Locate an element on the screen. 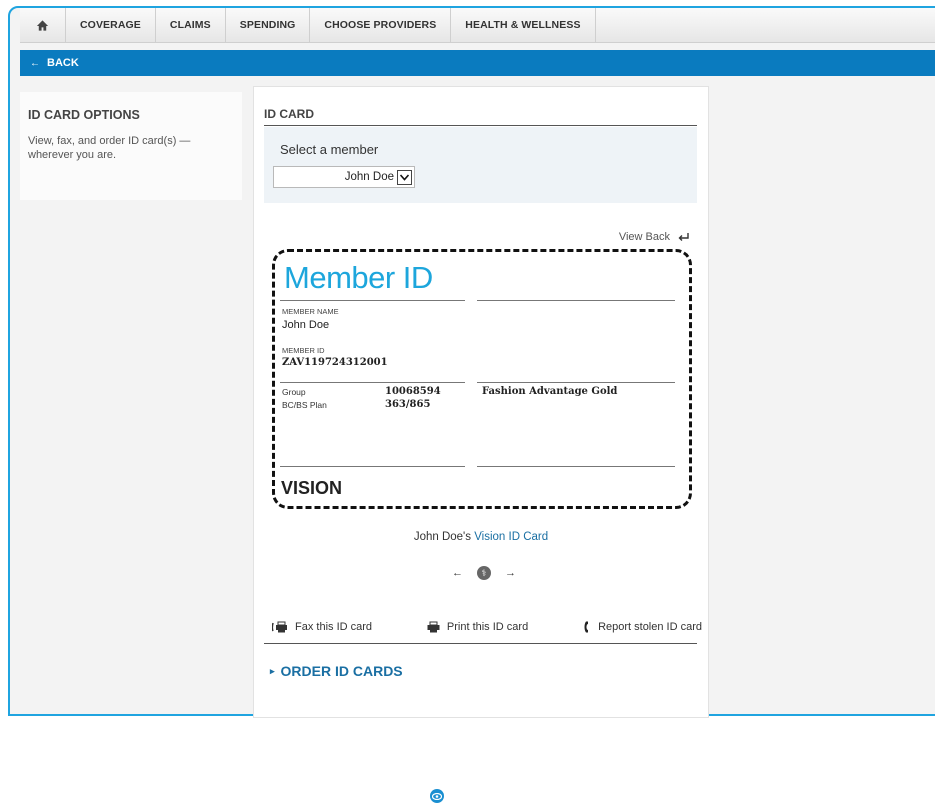  flip-icon is located at coordinates (683, 237).